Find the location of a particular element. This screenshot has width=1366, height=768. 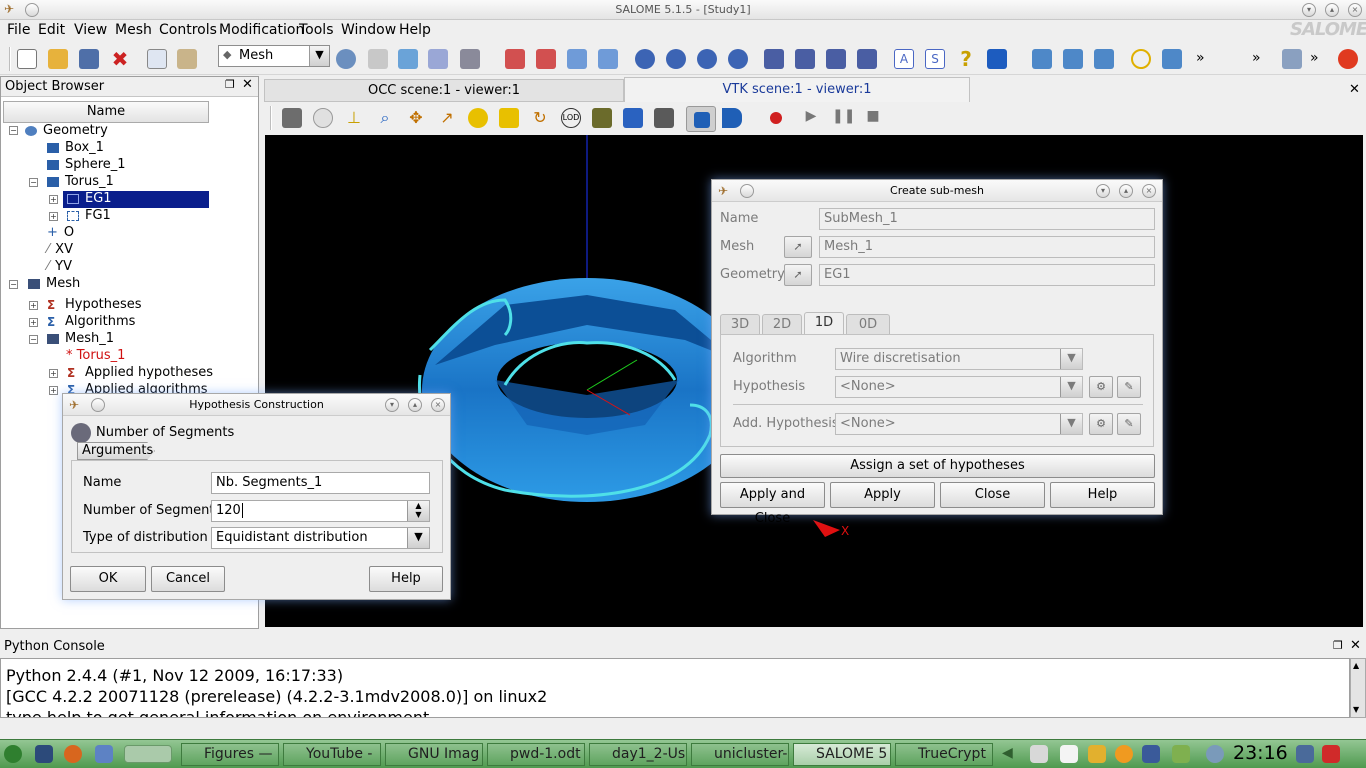

folder-icon is located at coordinates (1097, 754).